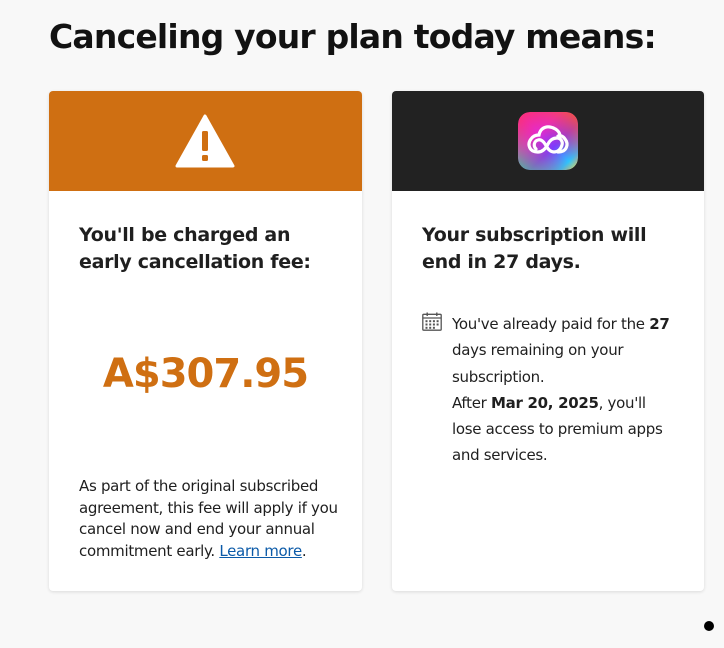 The width and height of the screenshot is (724, 648). What do you see at coordinates (304, 550) in the screenshot?
I see `fee-note-end: .` at bounding box center [304, 550].